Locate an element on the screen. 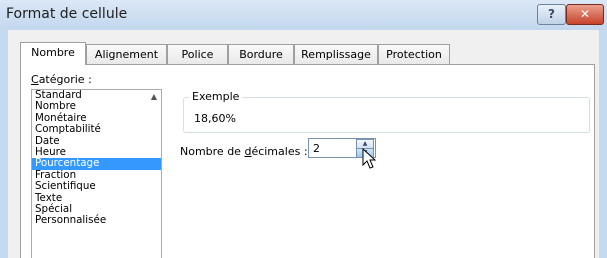 The image size is (607, 258). close-icon: ✕ is located at coordinates (585, 14).